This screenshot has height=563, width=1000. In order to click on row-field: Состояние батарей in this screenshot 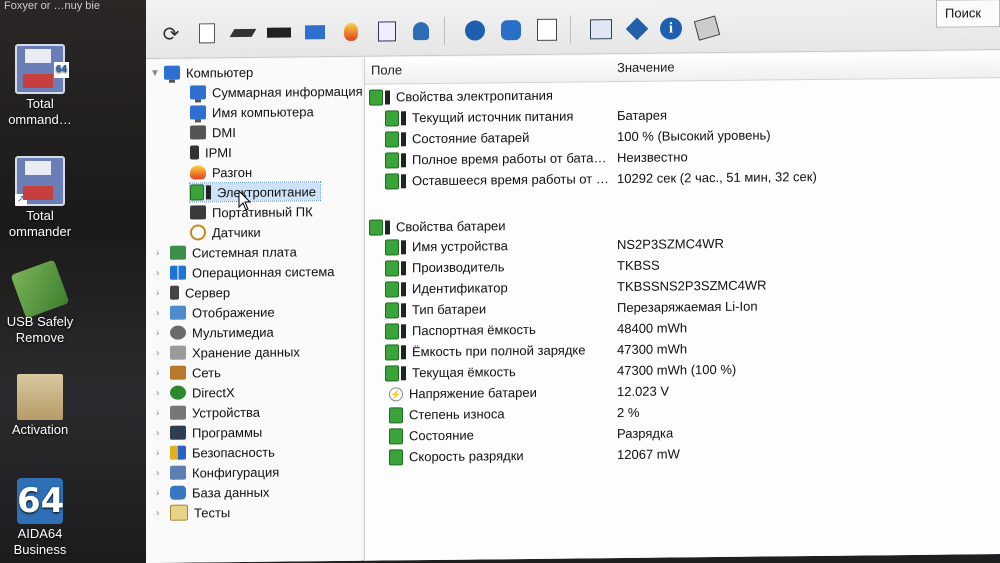, I will do `click(471, 138)`.